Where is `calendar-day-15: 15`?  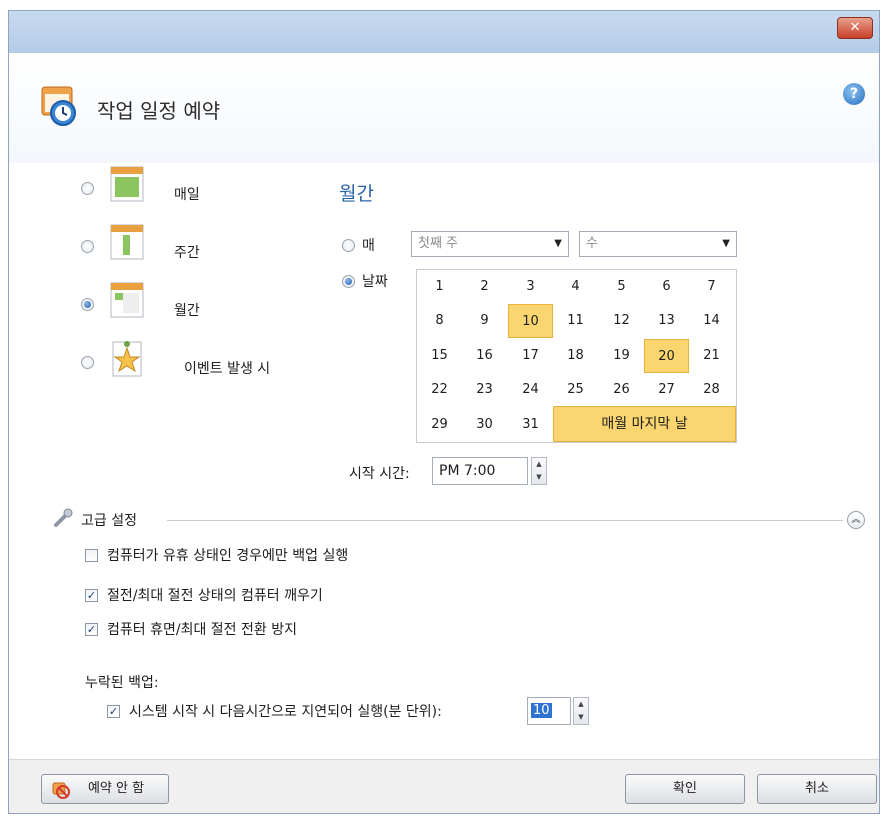 calendar-day-15: 15 is located at coordinates (439, 356).